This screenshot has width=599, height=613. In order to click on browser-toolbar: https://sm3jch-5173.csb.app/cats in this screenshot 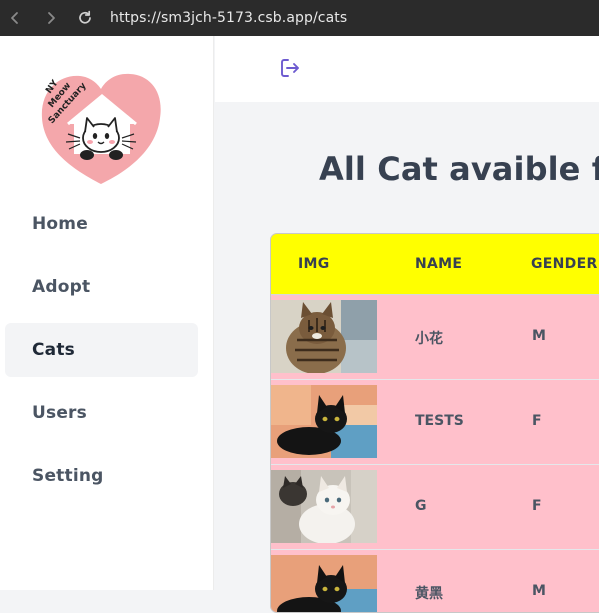, I will do `click(299, 18)`.